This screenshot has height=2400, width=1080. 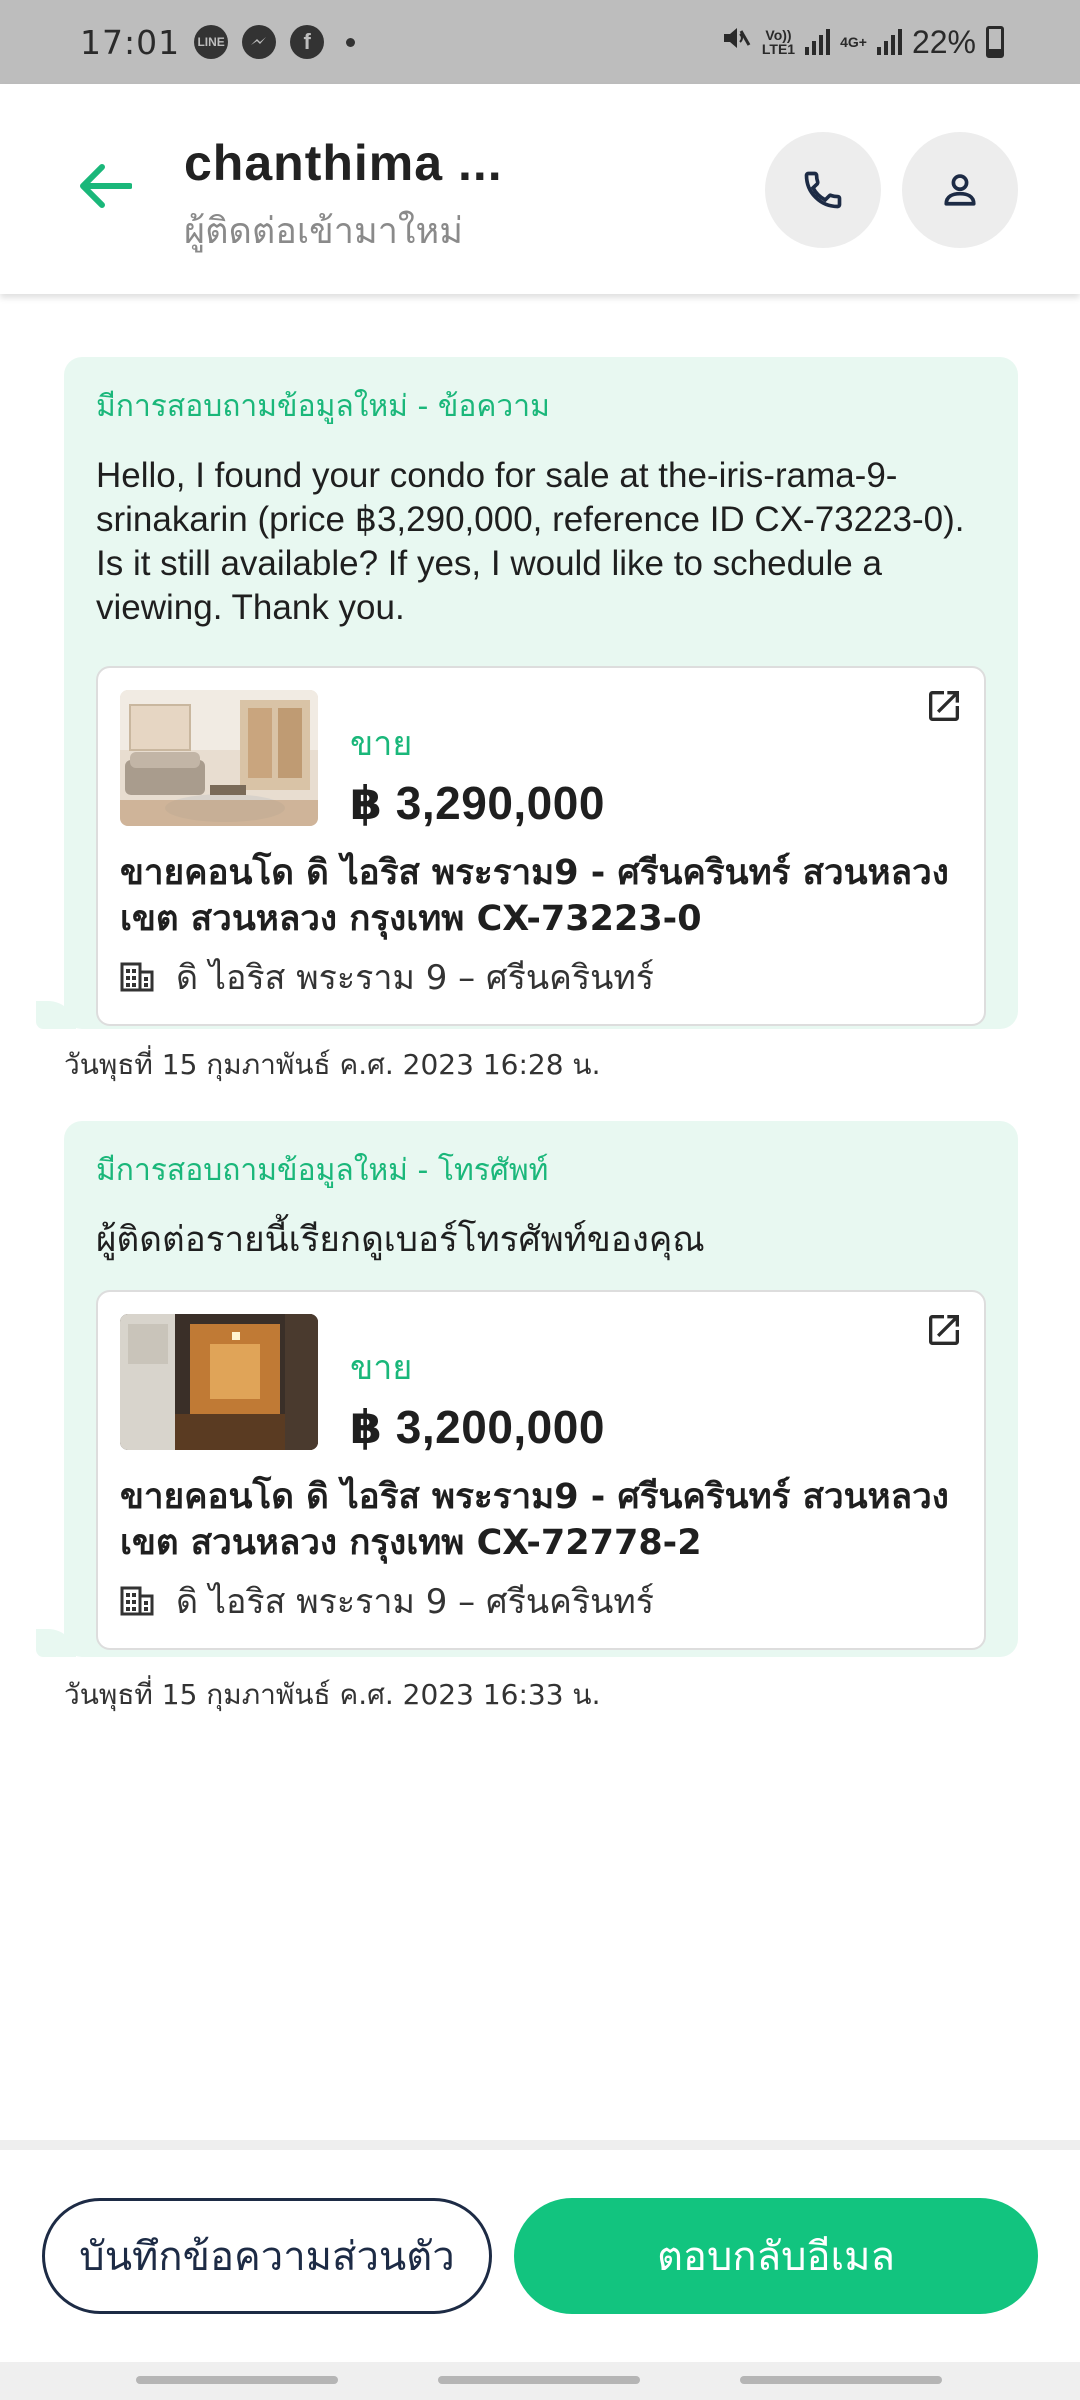 I want to click on system-nav-bar, so click(x=540, y=2381).